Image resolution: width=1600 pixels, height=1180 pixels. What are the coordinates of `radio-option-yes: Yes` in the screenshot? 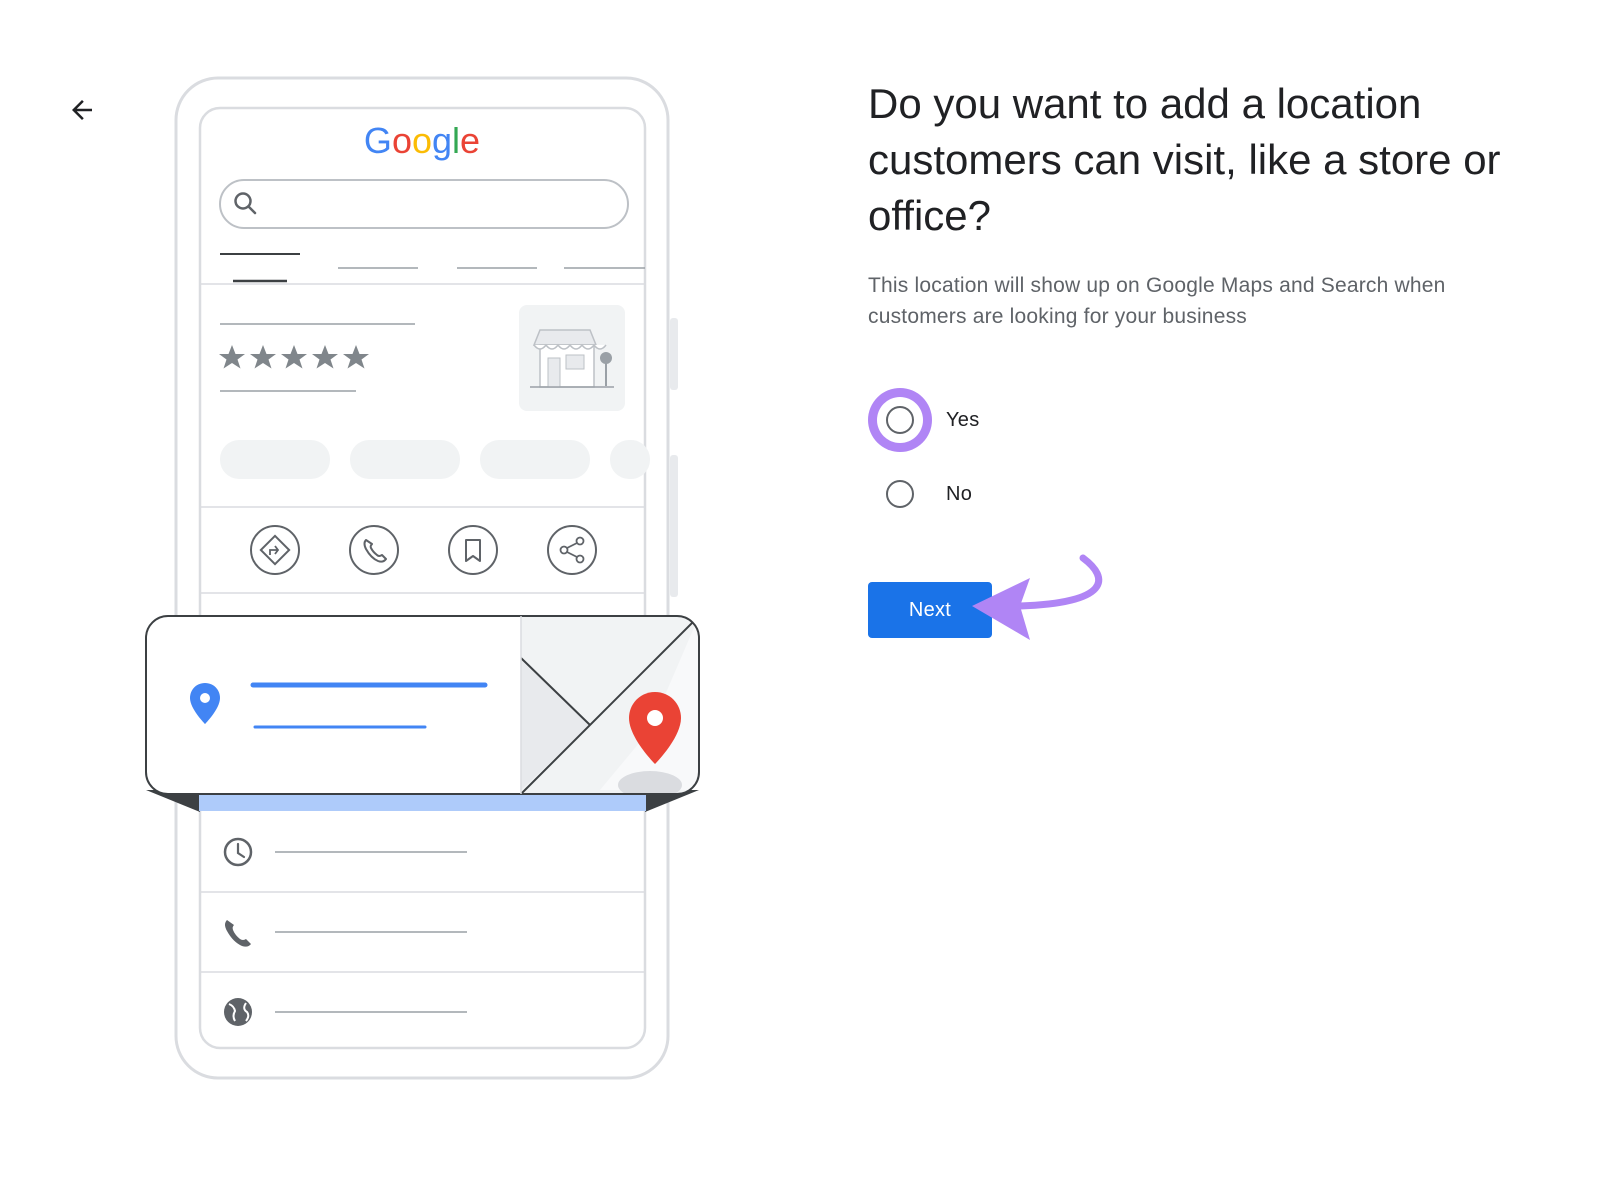 It's located at (924, 420).